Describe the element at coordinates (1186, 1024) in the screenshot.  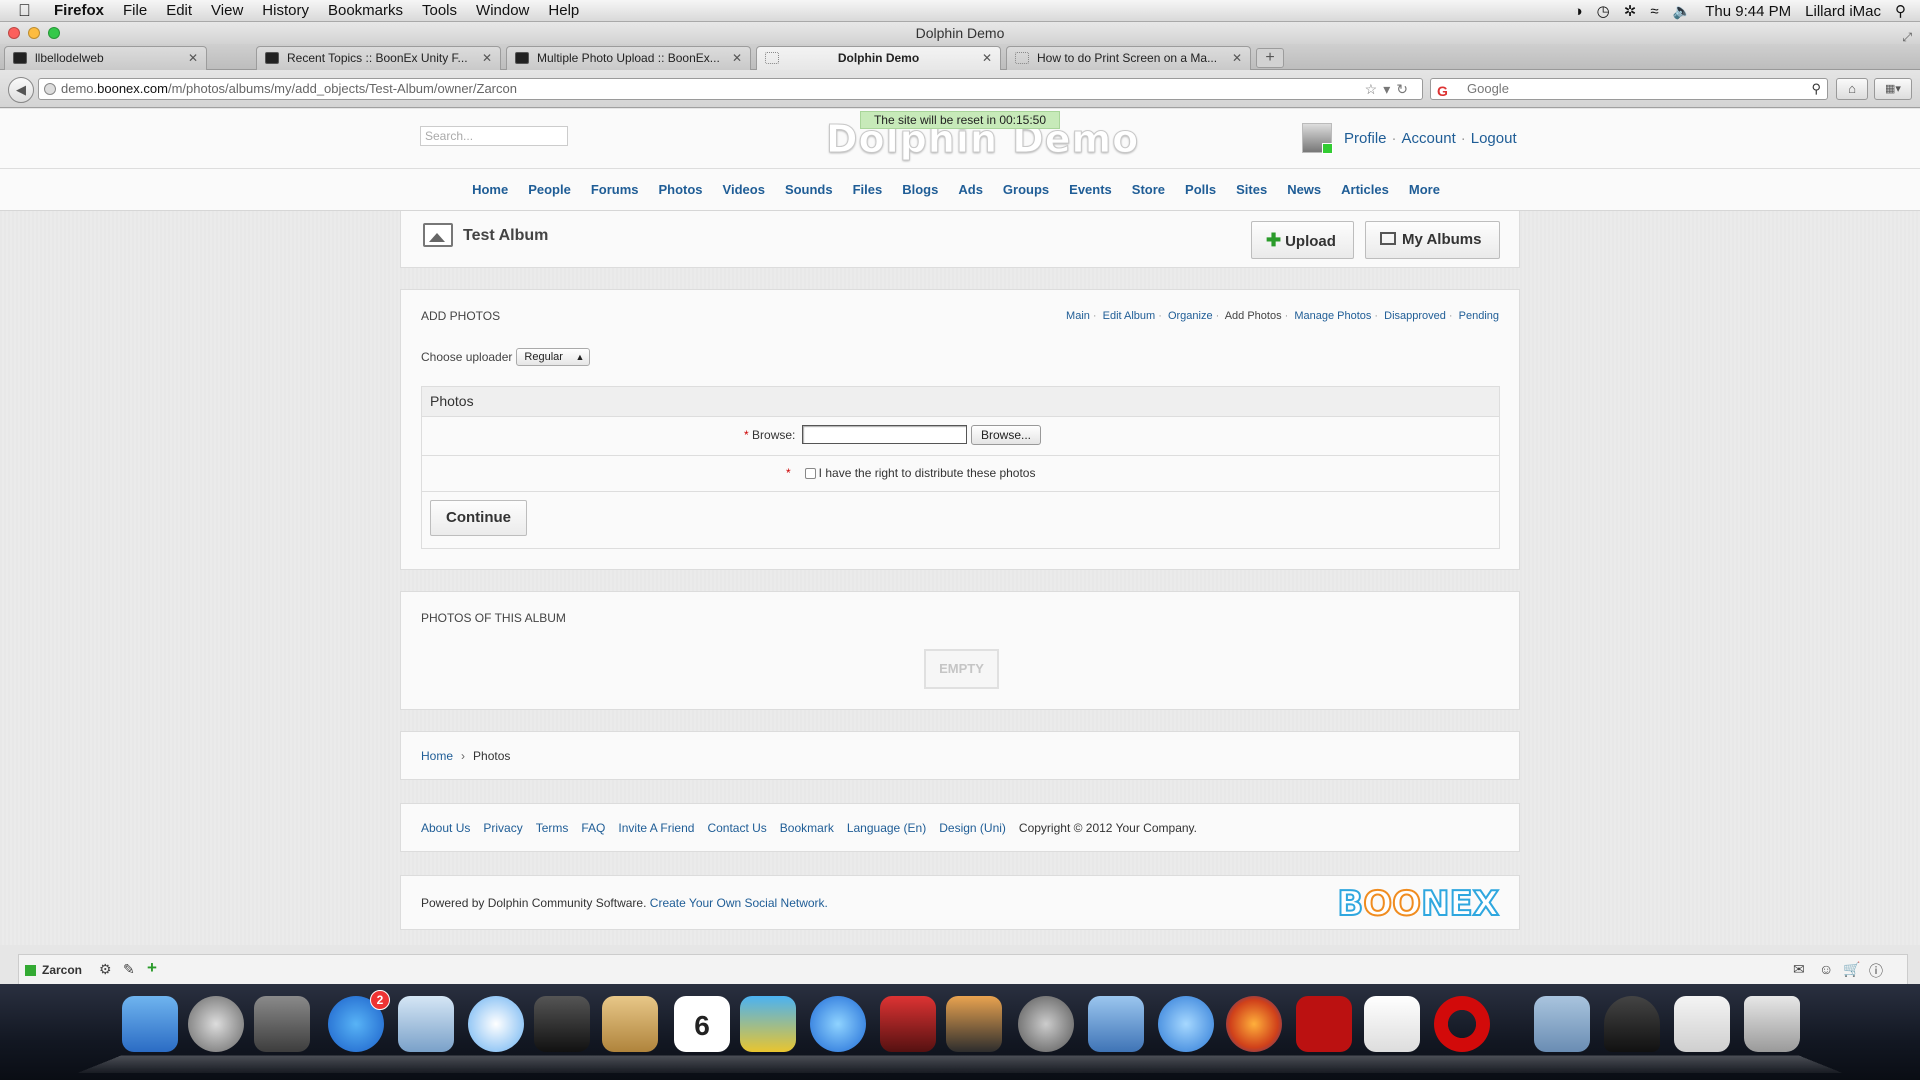
I see `messages-icon` at that location.